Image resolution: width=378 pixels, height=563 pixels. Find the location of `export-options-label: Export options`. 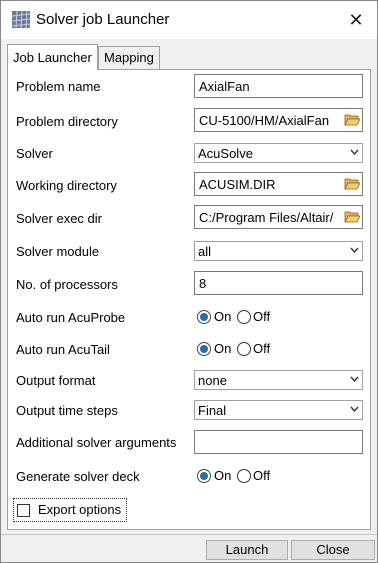

export-options-label: Export options is located at coordinates (79, 509).